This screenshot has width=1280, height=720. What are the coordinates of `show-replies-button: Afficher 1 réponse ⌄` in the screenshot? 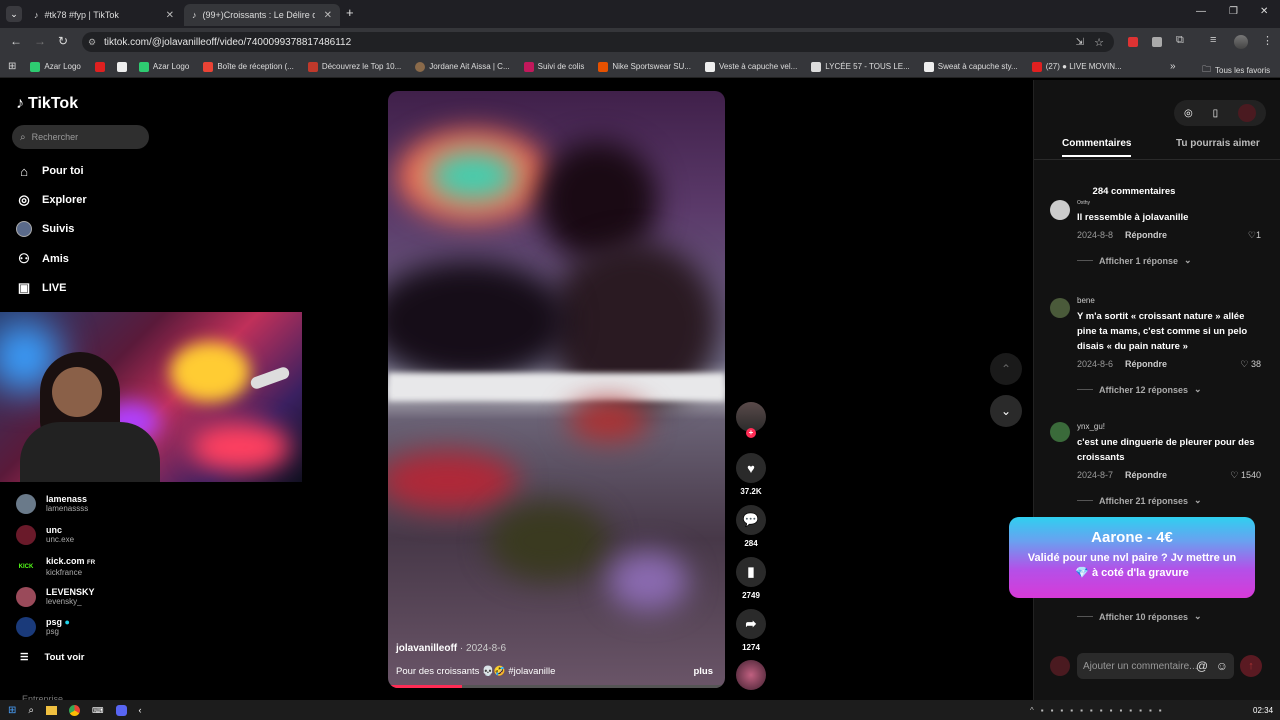 It's located at (1169, 260).